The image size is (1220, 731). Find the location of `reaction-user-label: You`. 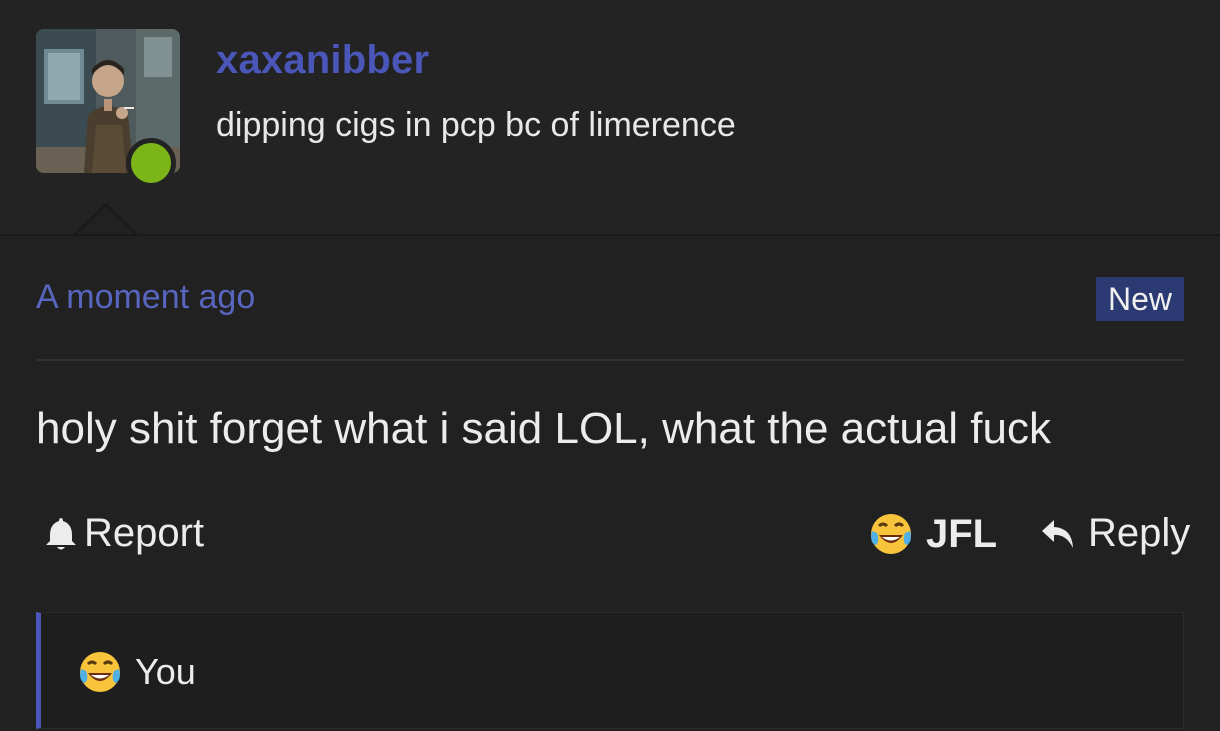

reaction-user-label: You is located at coordinates (165, 671).